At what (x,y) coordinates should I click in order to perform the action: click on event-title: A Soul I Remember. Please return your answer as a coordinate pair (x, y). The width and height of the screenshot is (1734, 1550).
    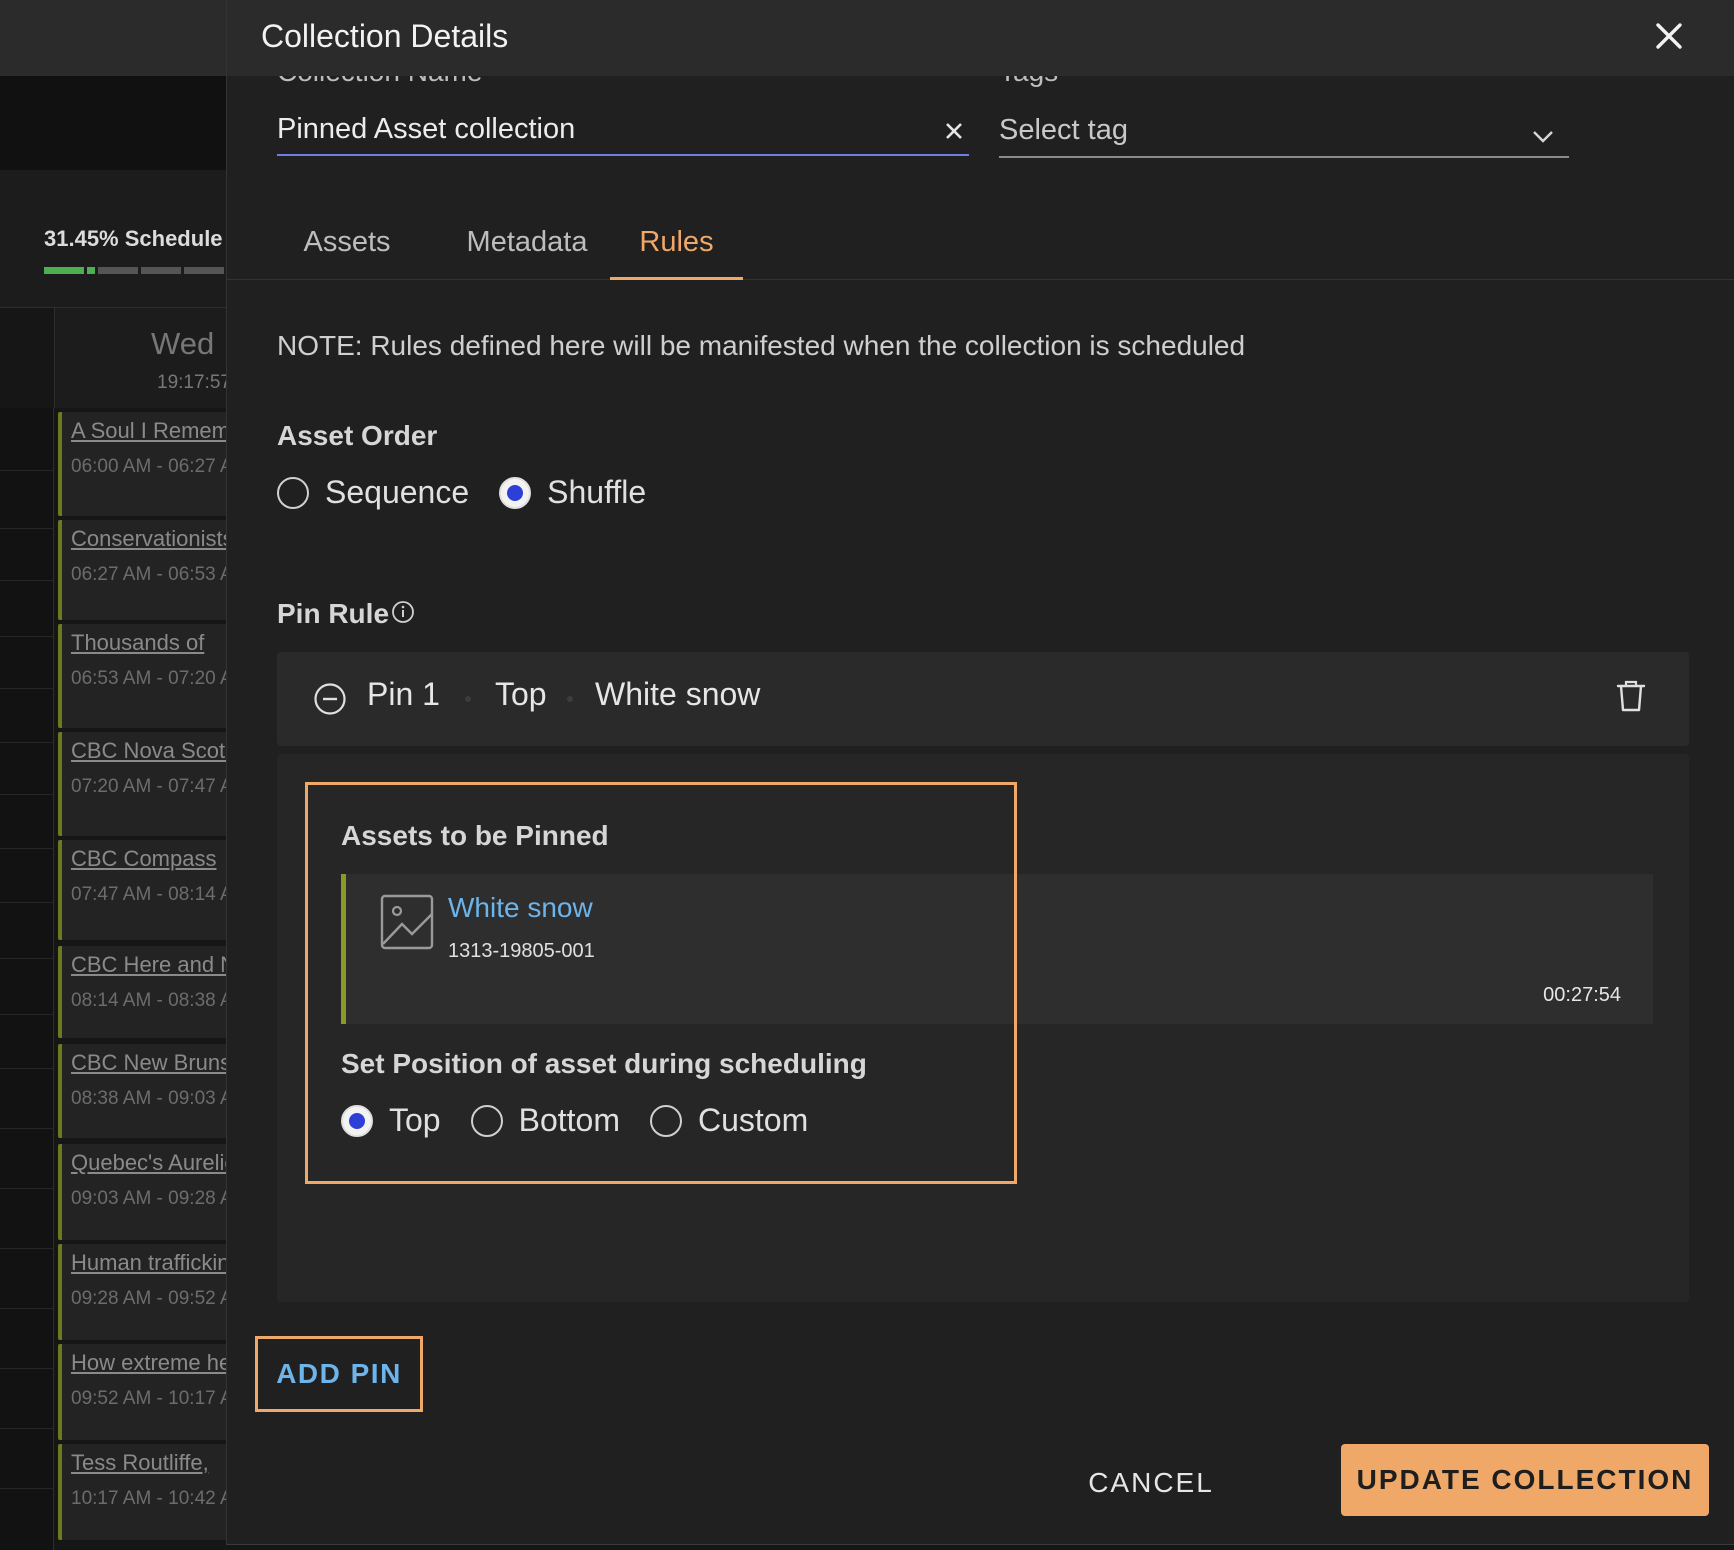
    Looking at the image, I should click on (155, 431).